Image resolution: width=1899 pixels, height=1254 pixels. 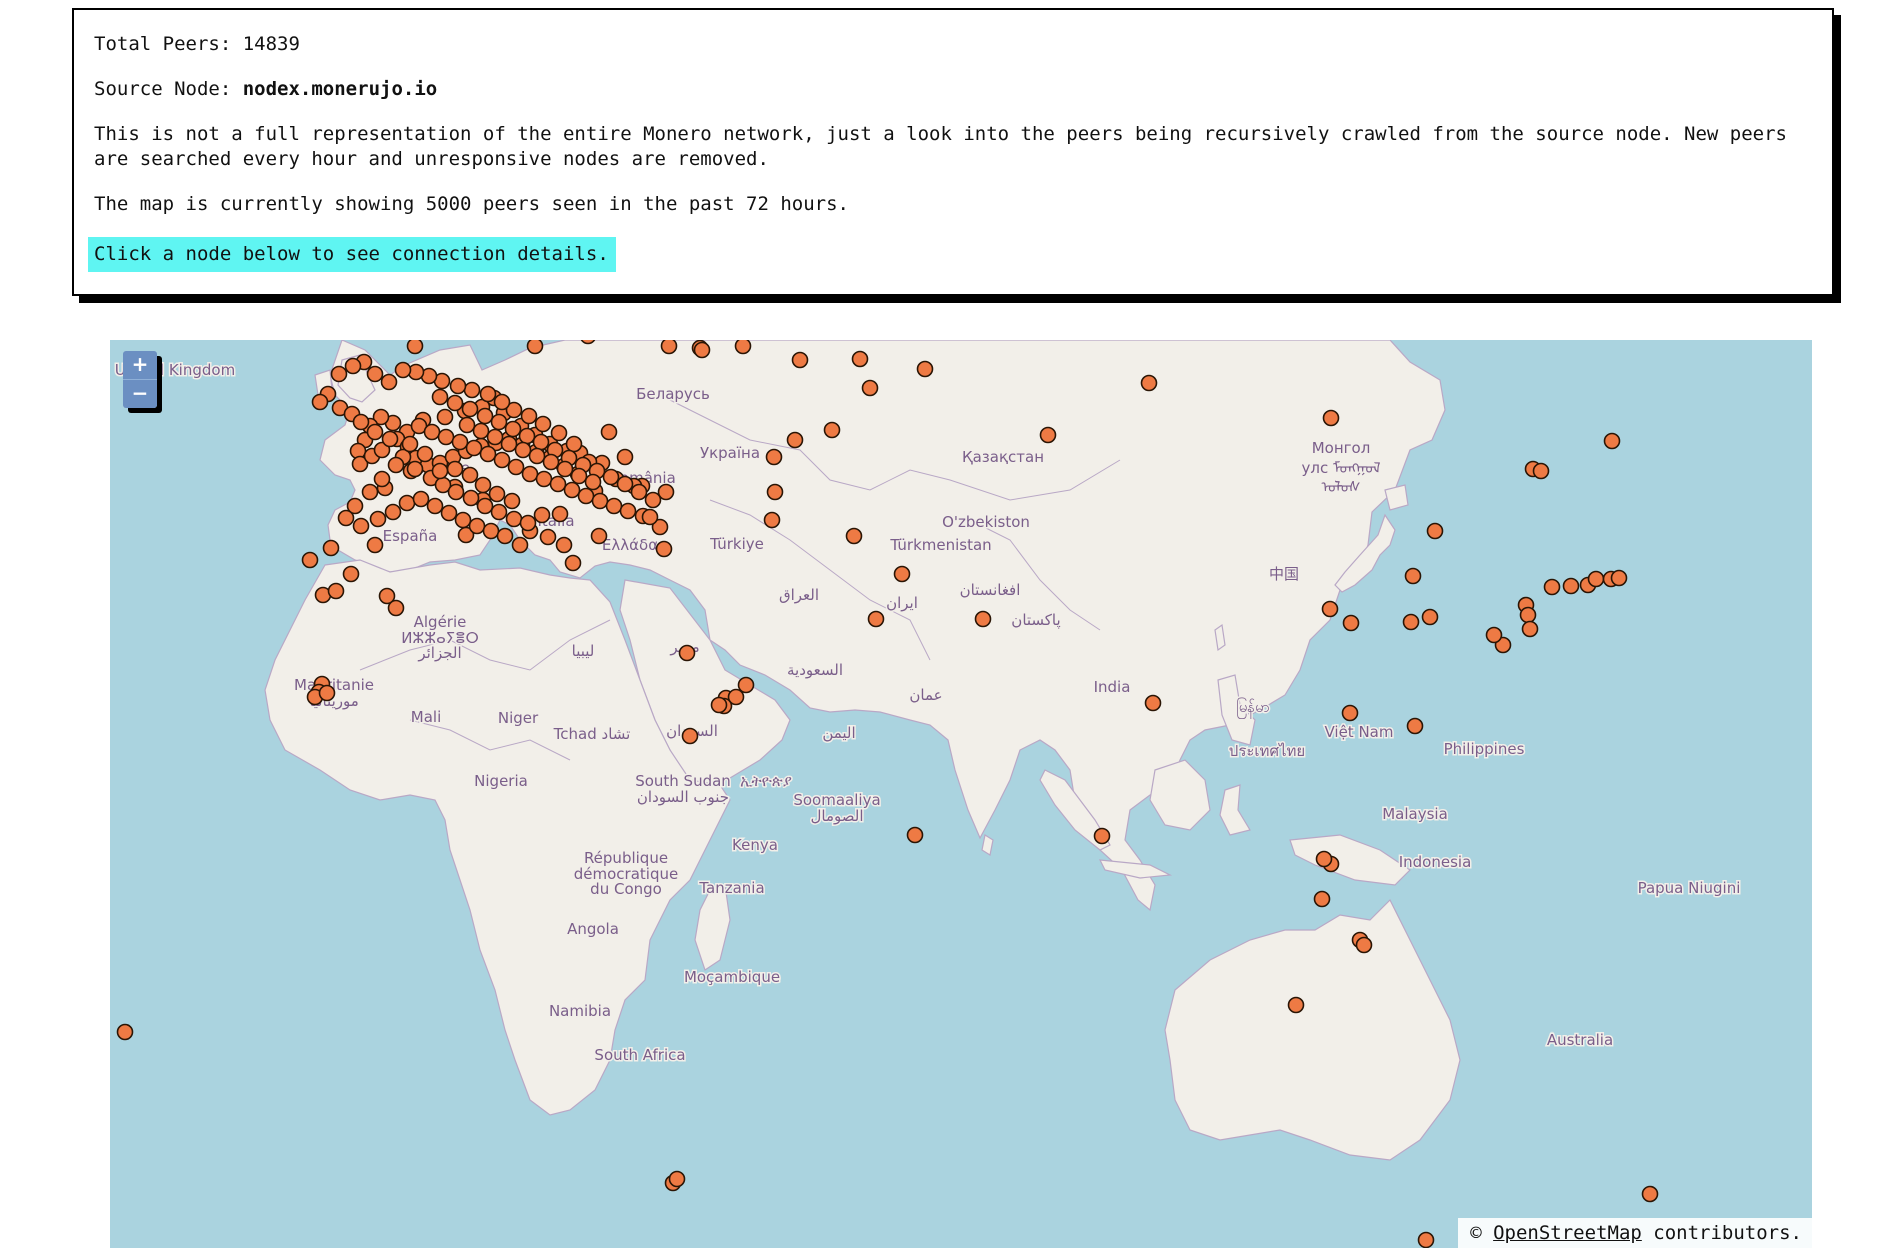 I want to click on zoom-in-button: +, so click(x=140, y=365).